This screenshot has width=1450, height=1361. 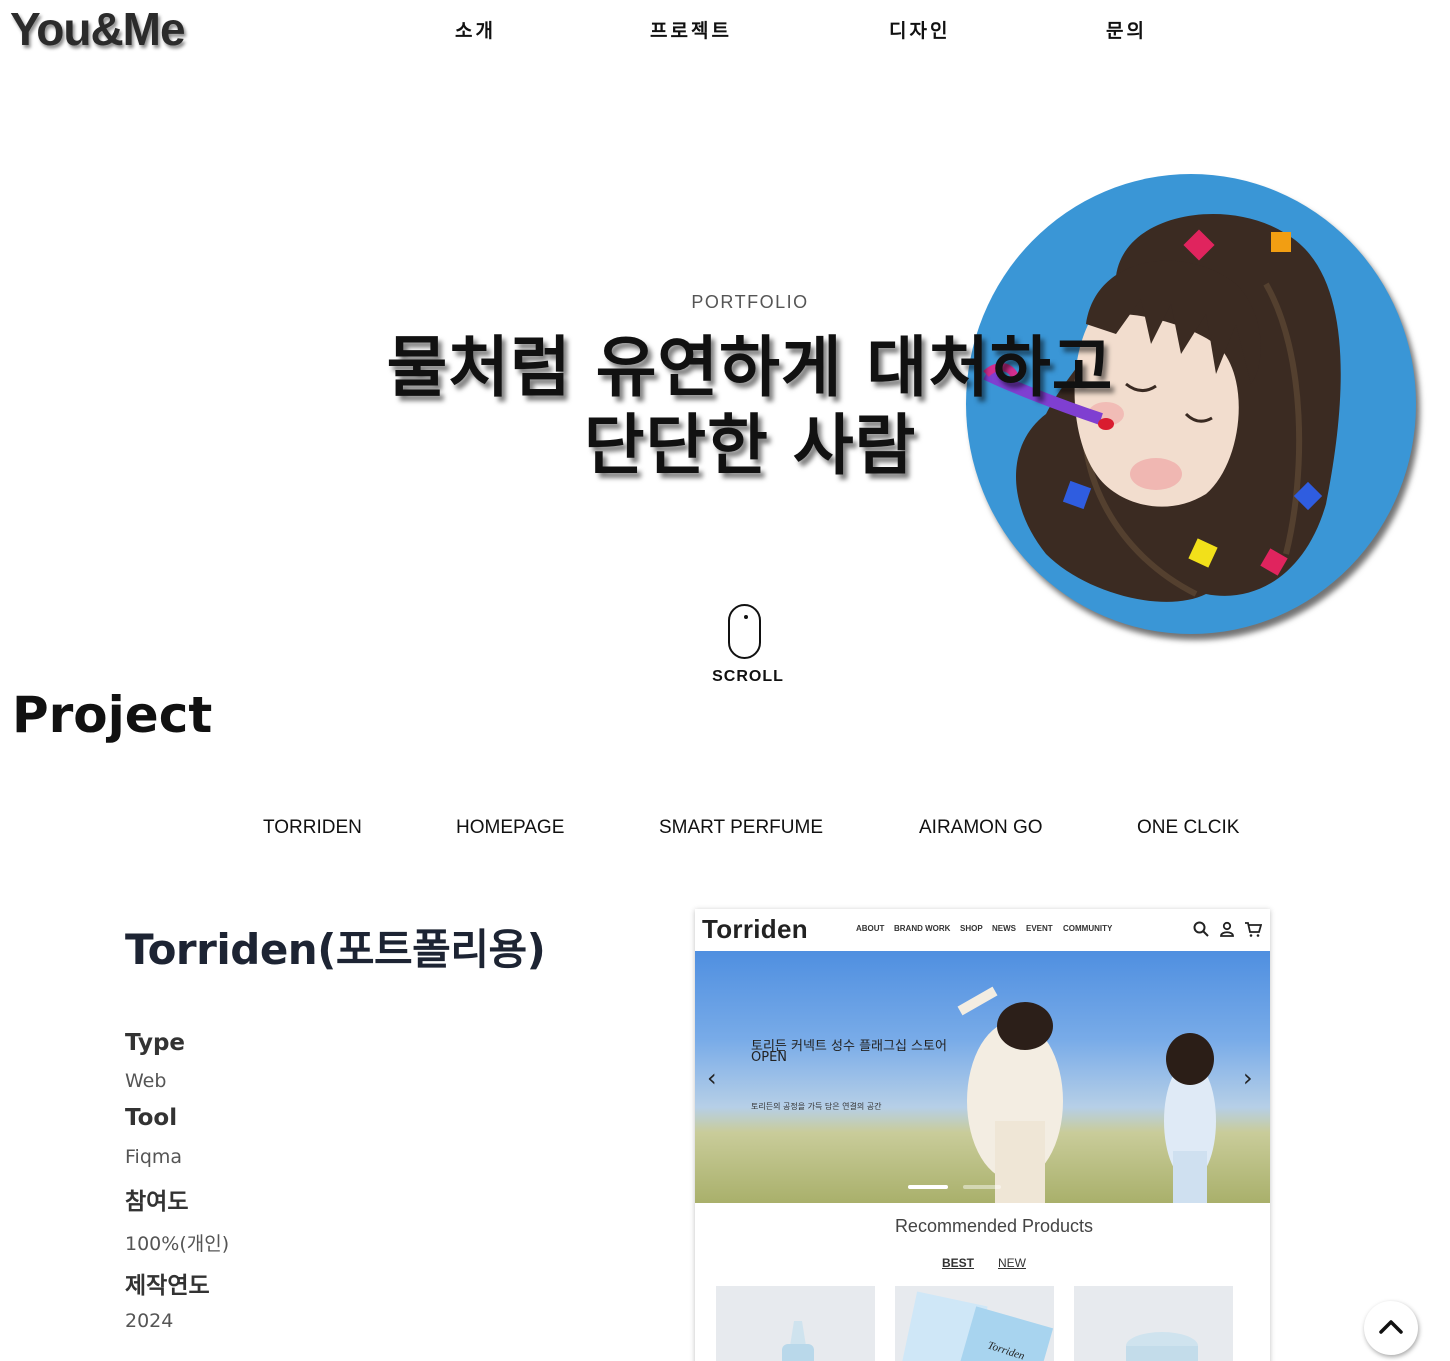 I want to click on project-title: Torriden(포트폴리용), so click(x=335, y=949).